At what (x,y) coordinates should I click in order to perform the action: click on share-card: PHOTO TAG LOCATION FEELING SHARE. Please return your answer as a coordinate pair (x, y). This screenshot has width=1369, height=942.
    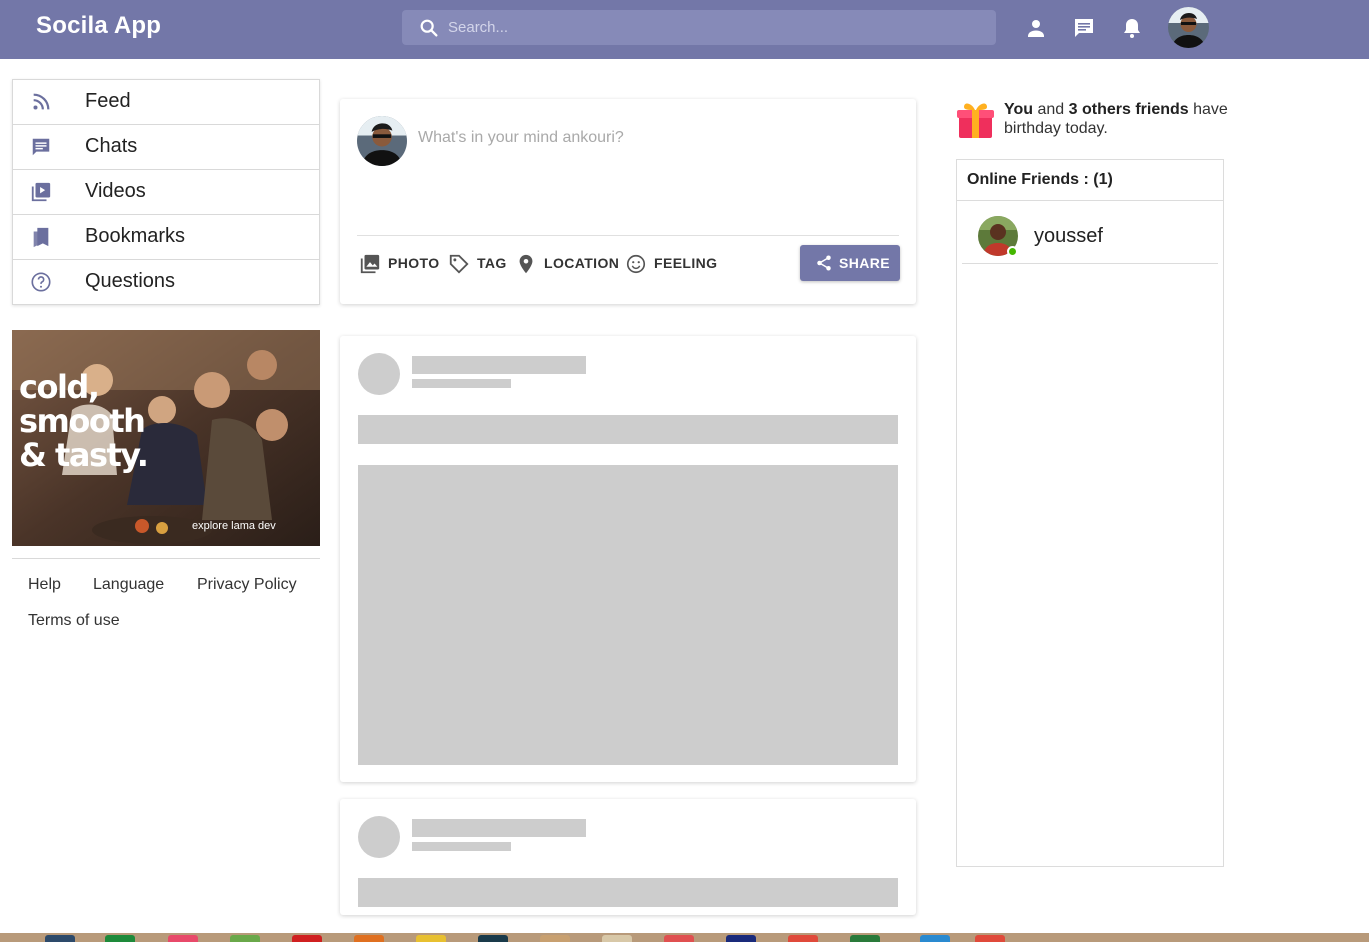
    Looking at the image, I should click on (628, 201).